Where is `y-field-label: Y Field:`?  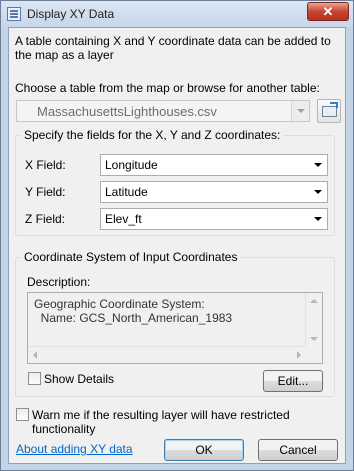
y-field-label: Y Field: is located at coordinates (45, 192).